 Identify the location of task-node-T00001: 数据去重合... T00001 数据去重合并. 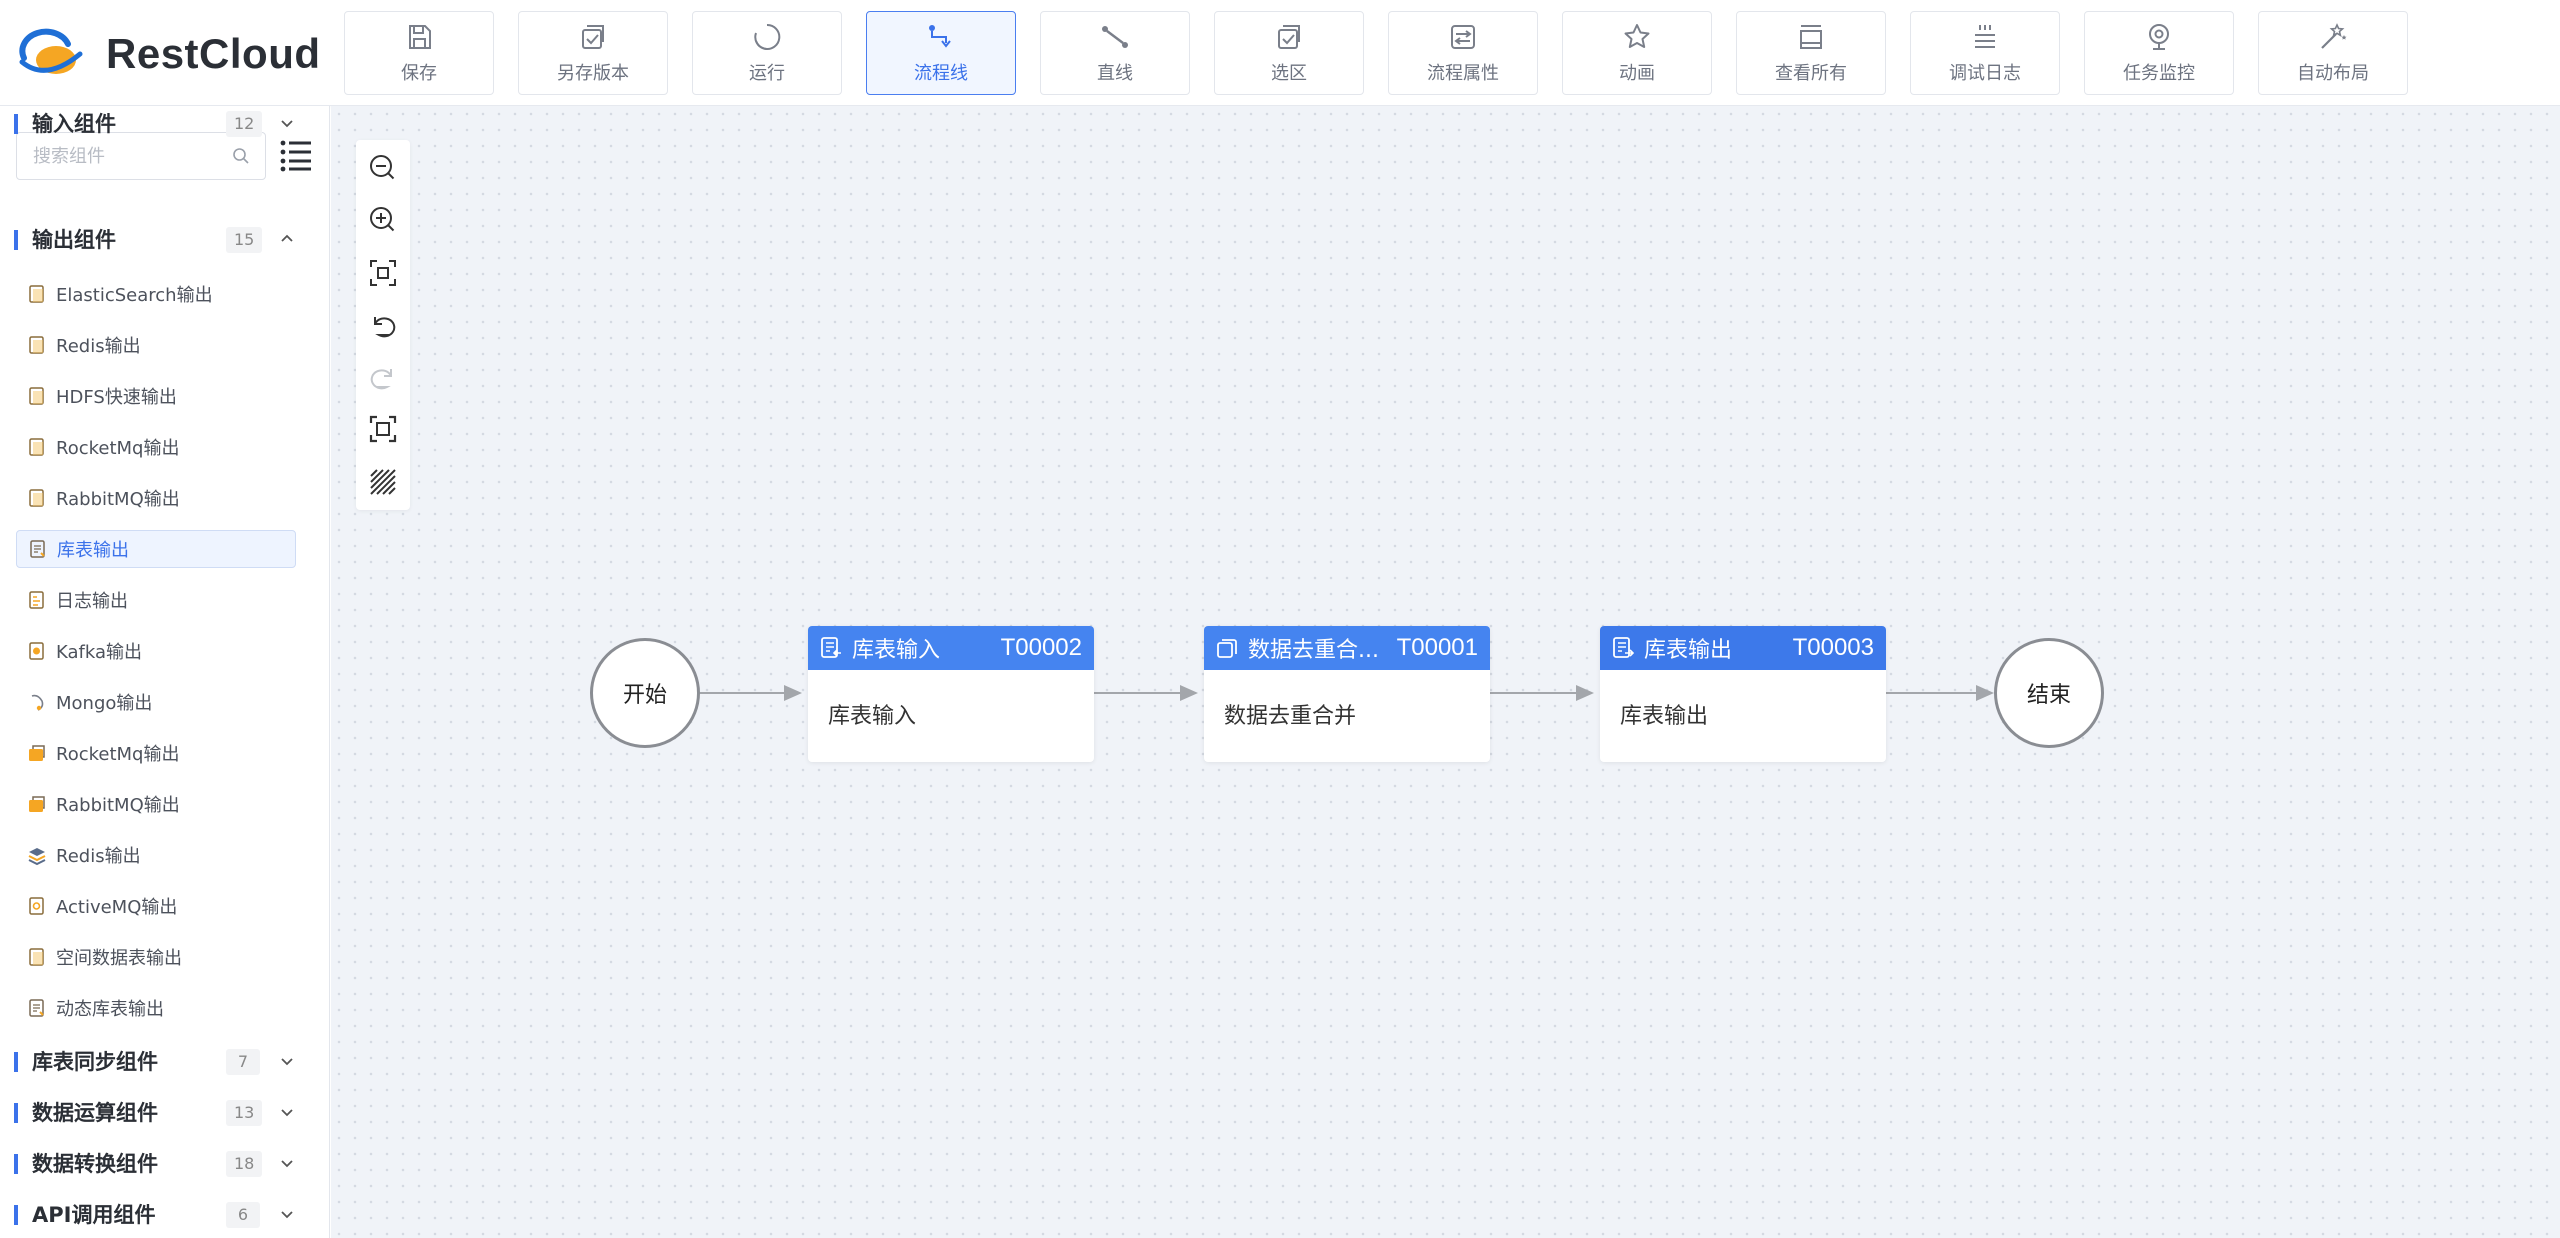
(1347, 694).